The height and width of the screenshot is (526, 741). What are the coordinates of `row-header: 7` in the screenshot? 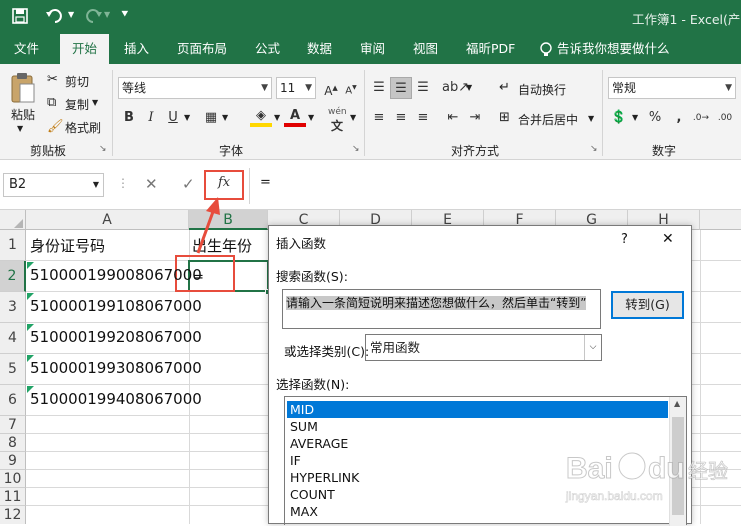 It's located at (13, 425).